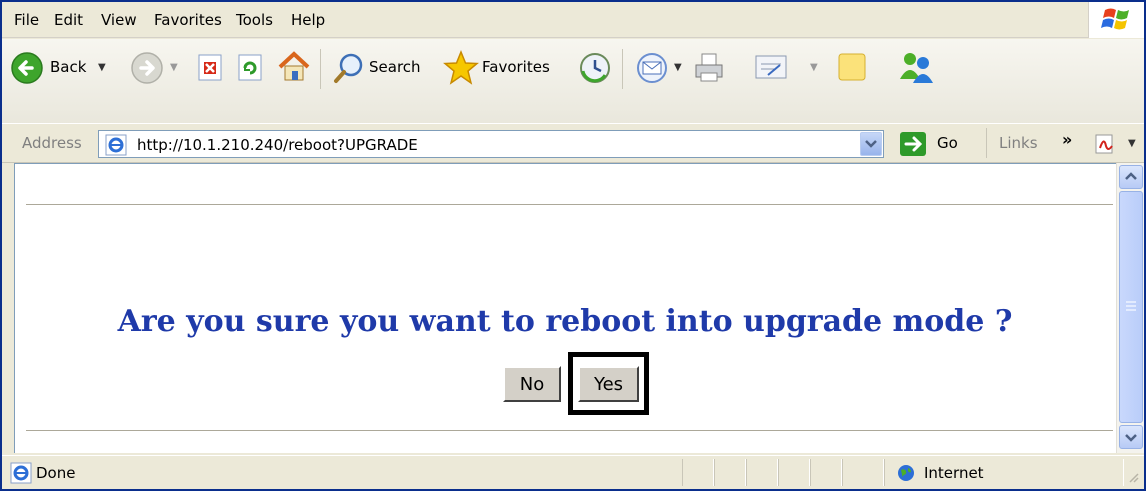 The image size is (1146, 491). What do you see at coordinates (461, 68) in the screenshot?
I see `favorites-star-icon` at bounding box center [461, 68].